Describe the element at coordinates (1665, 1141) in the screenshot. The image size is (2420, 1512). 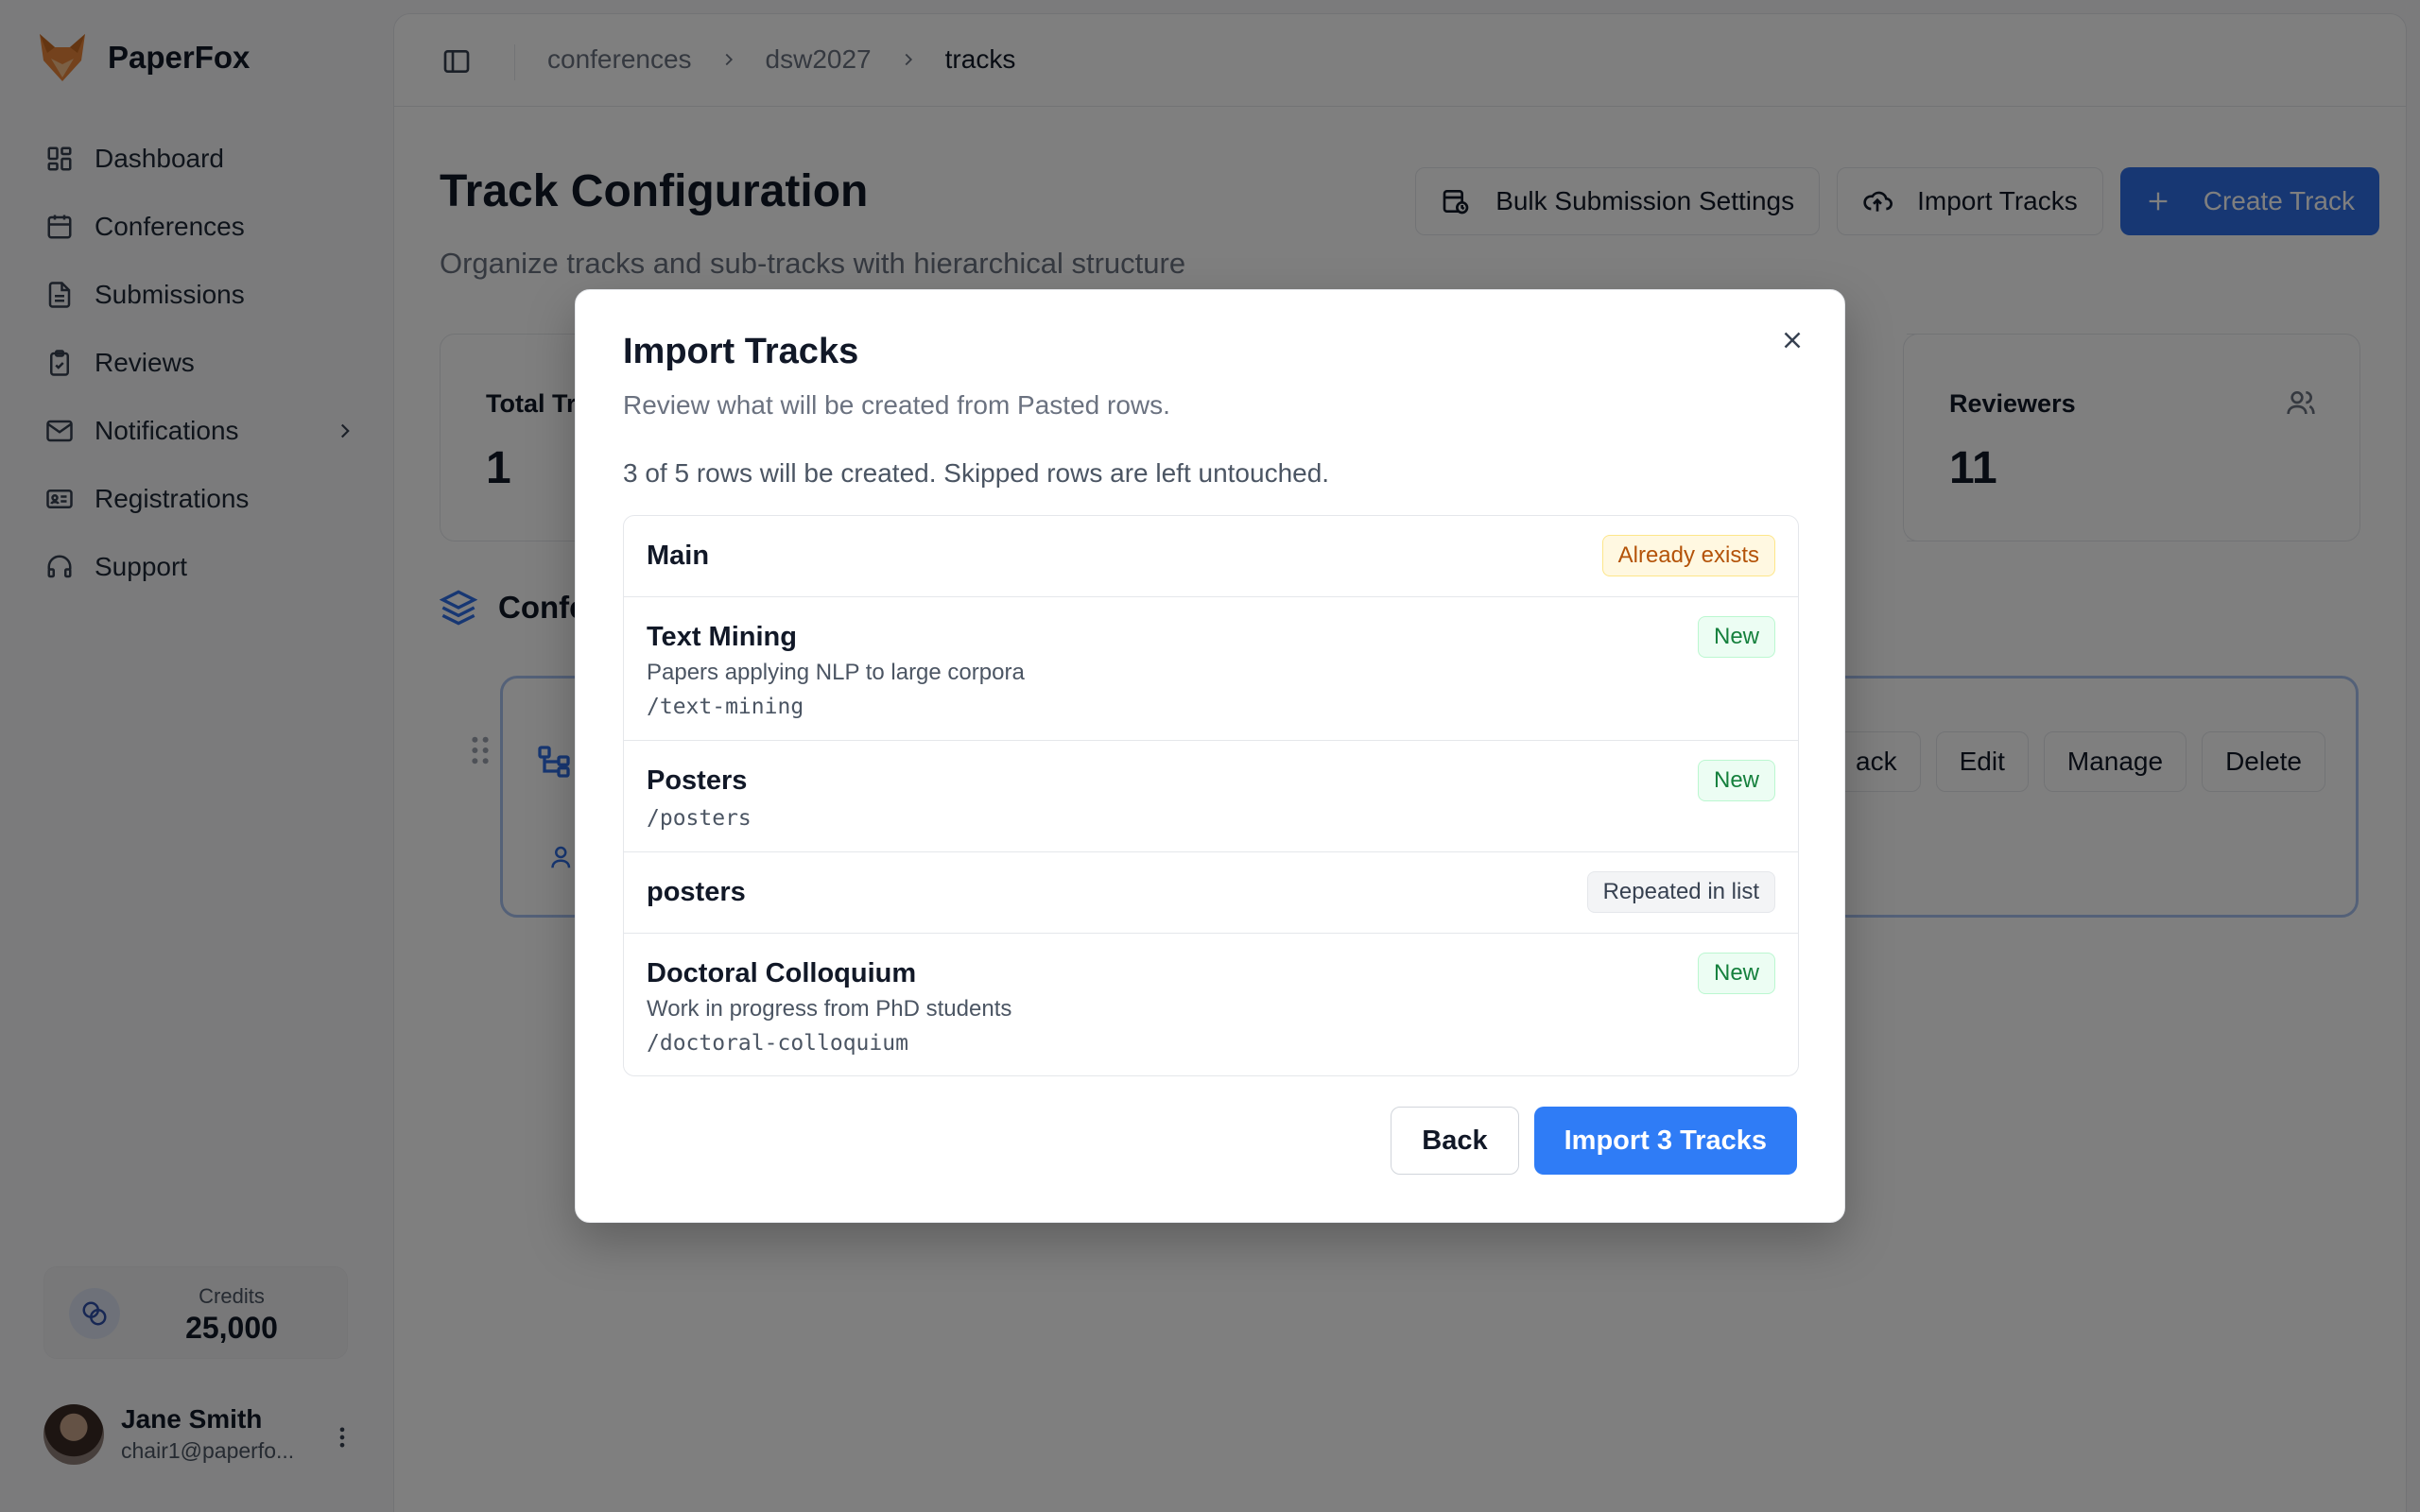
I see `import-button: Import 3 Tracks` at that location.